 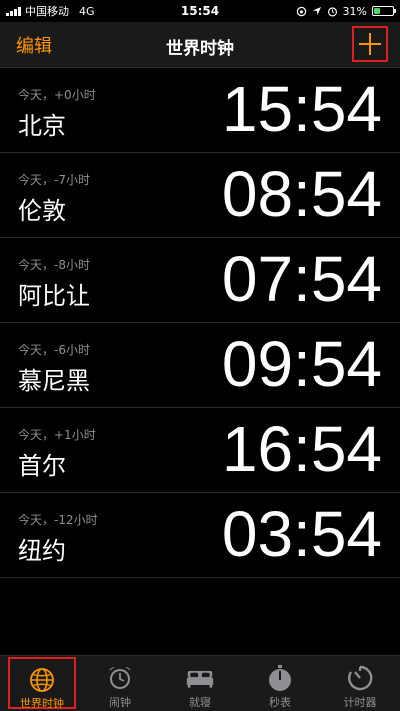 I want to click on tab-label: 世界时钟, so click(x=42, y=703).